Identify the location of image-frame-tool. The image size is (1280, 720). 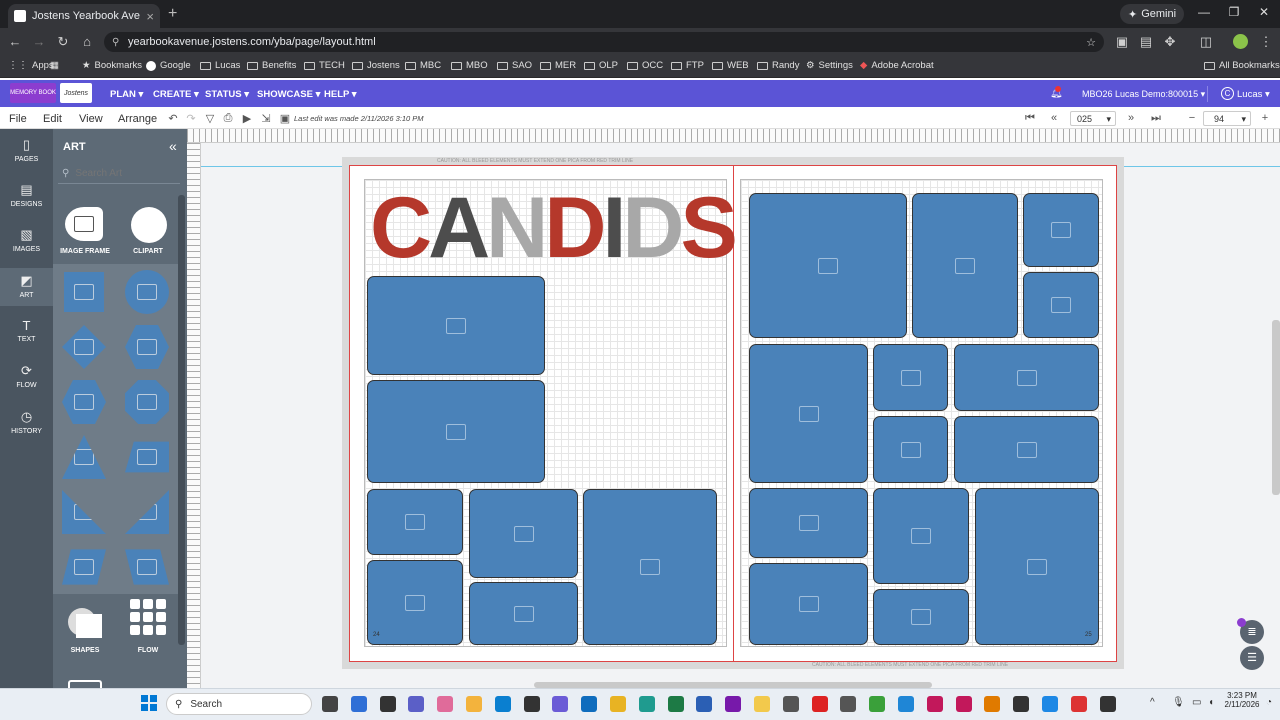
(85, 227).